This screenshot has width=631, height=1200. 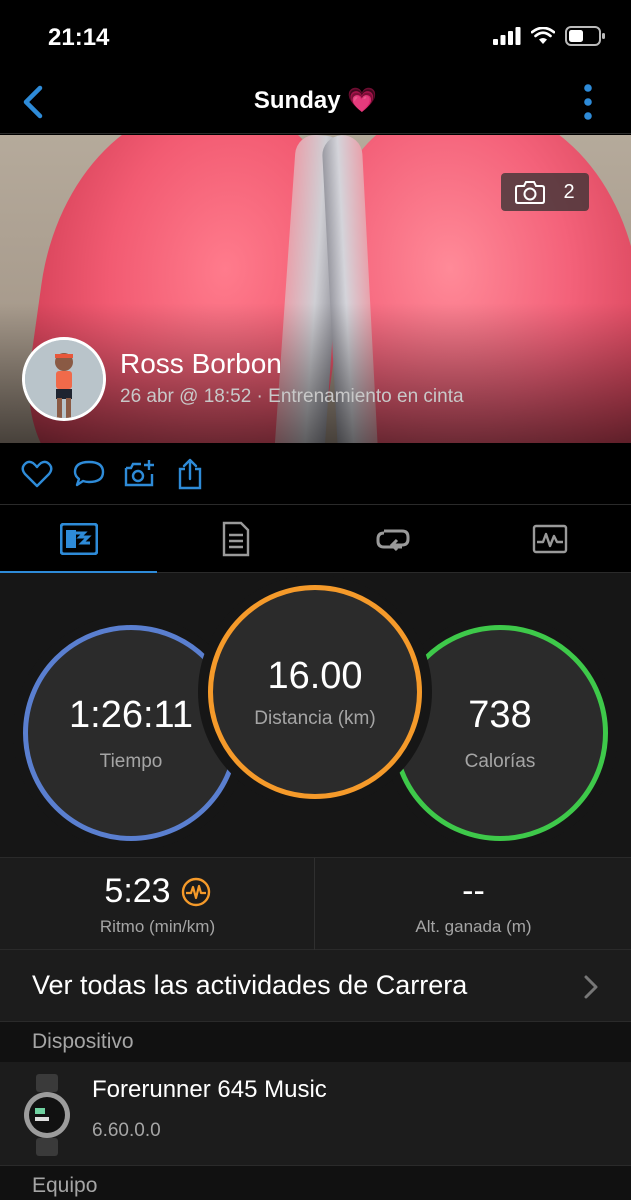 I want to click on elevation-label: Alt. ganada (m), so click(x=473, y=926).